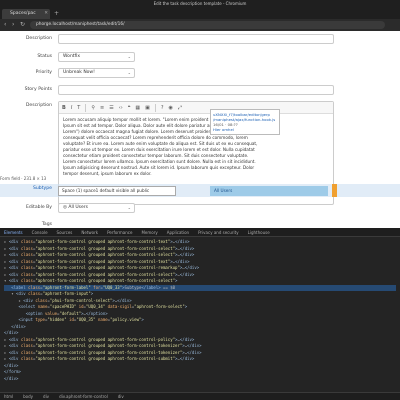 The height and width of the screenshot is (400, 400). I want to click on code-icon: ‹›, so click(121, 108).